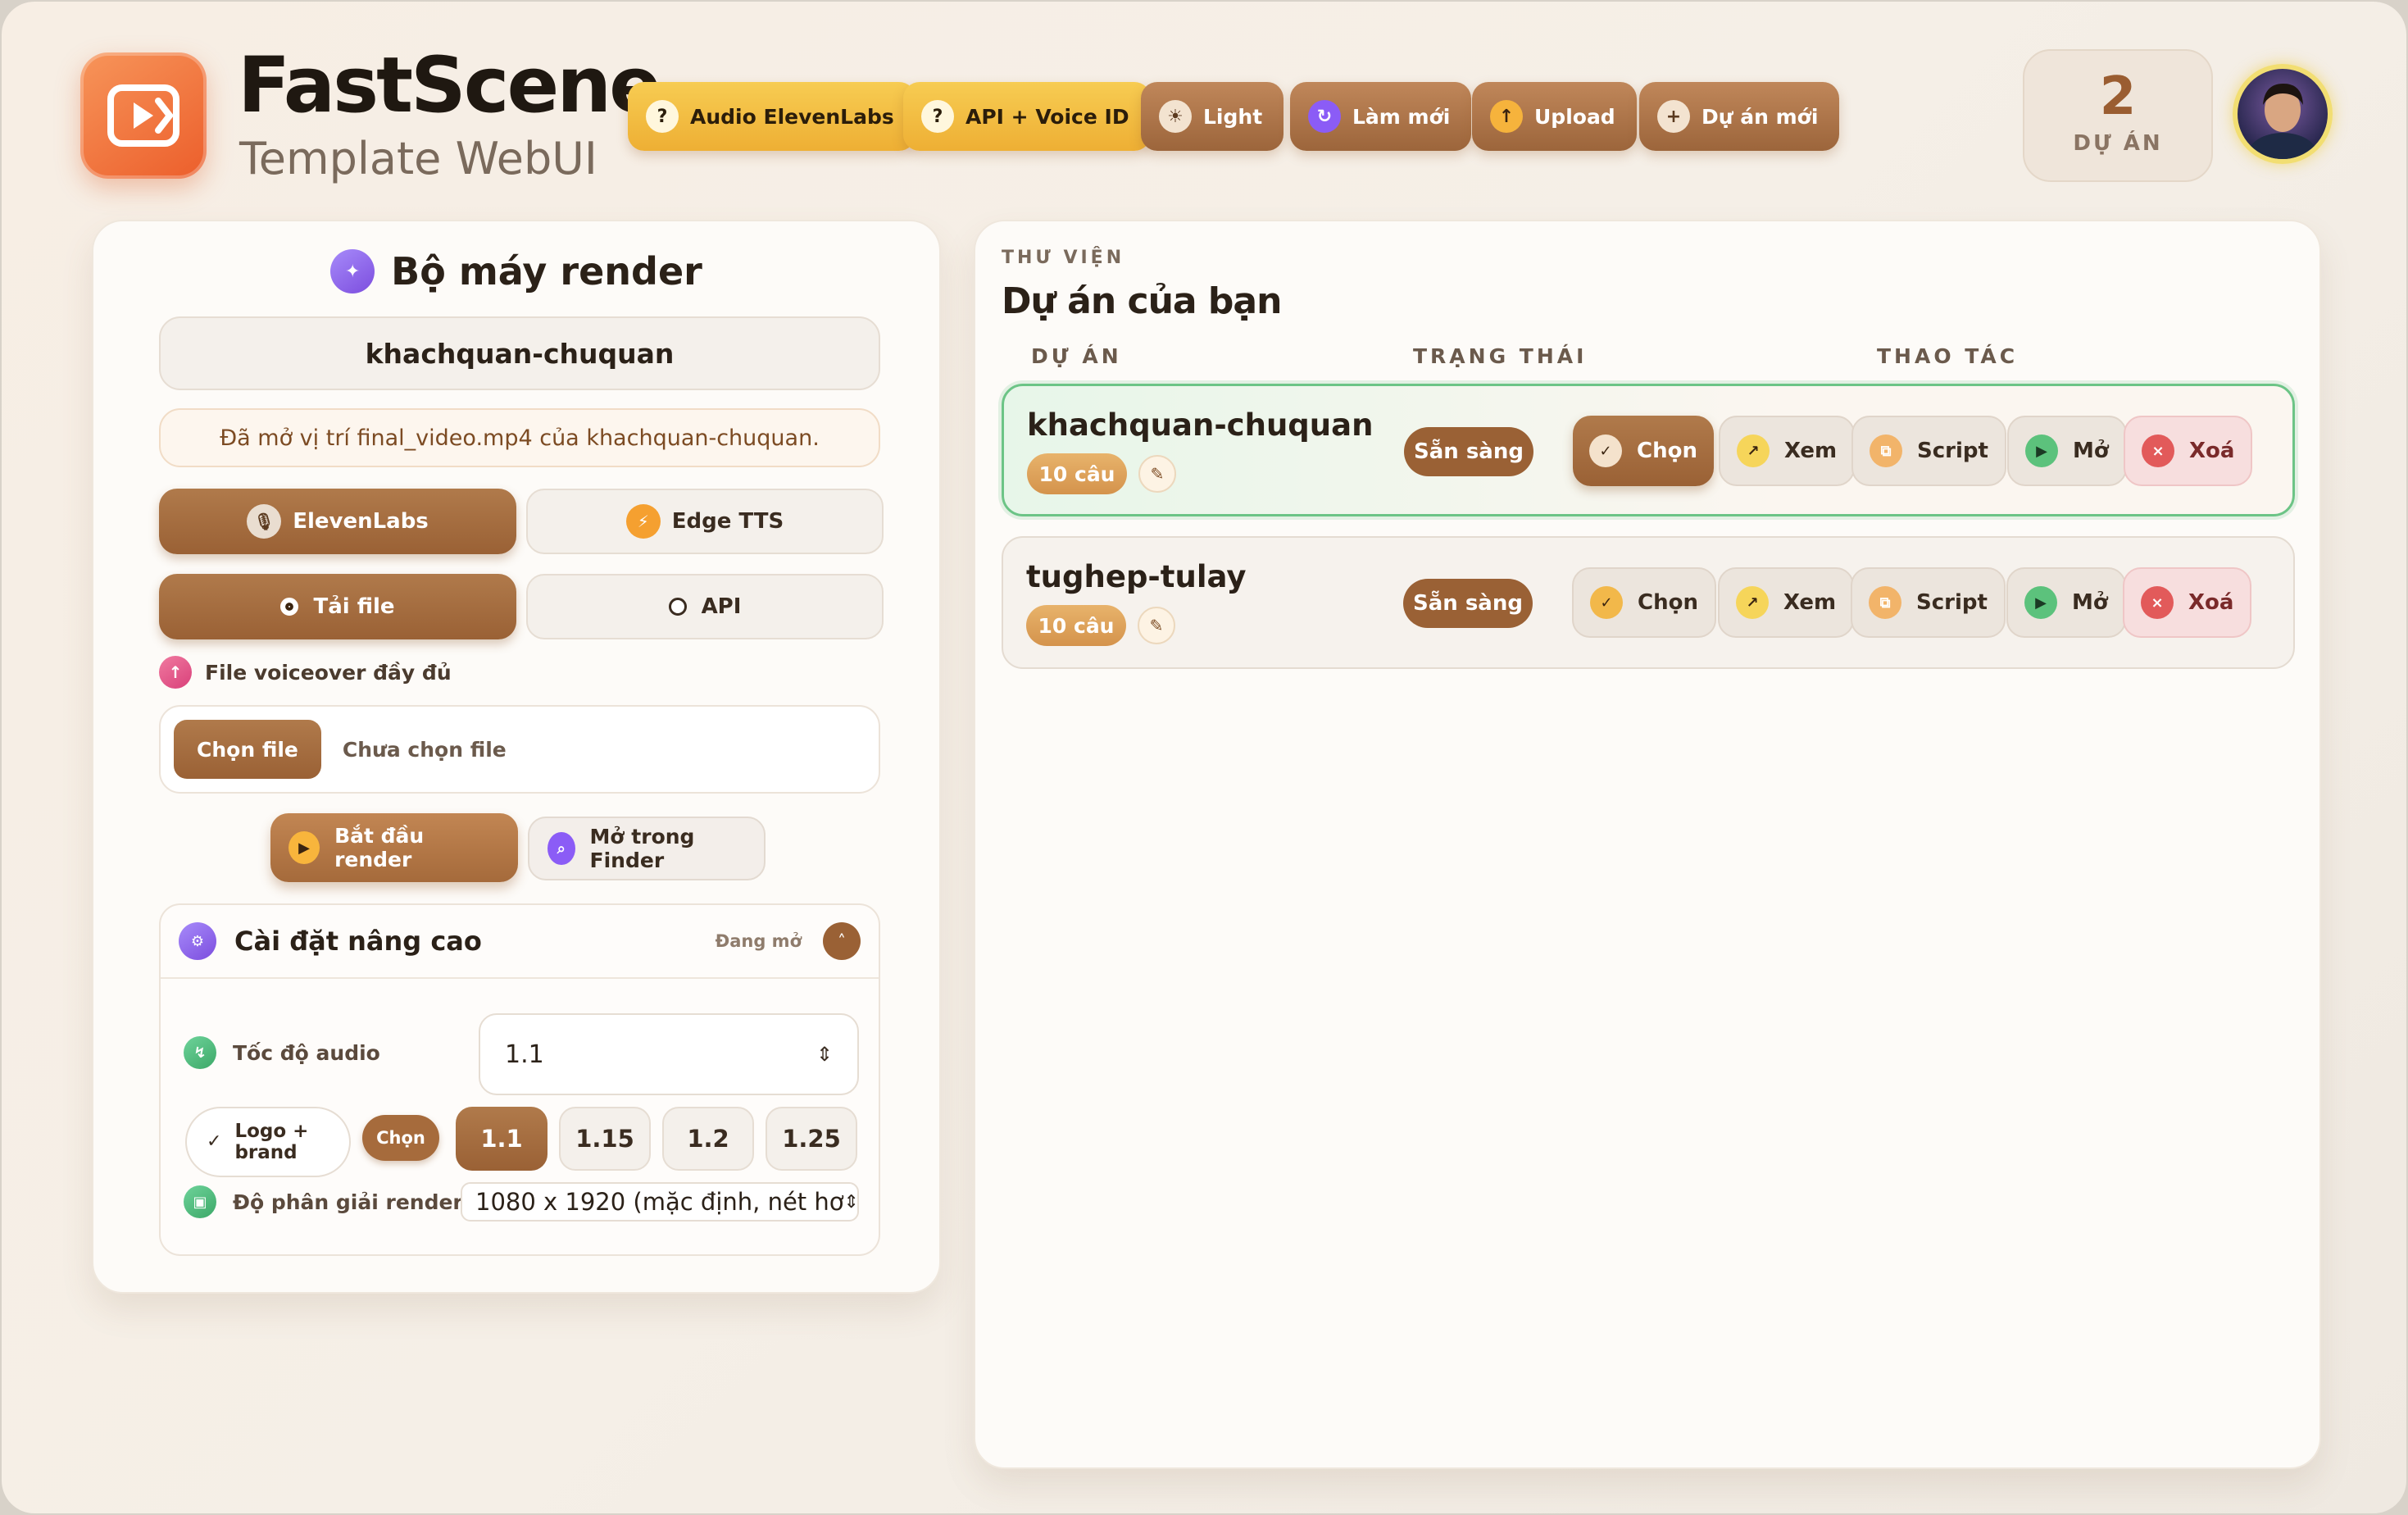 This screenshot has width=2408, height=1515. Describe the element at coordinates (1136, 576) in the screenshot. I see `project-name: tughep-tulay` at that location.